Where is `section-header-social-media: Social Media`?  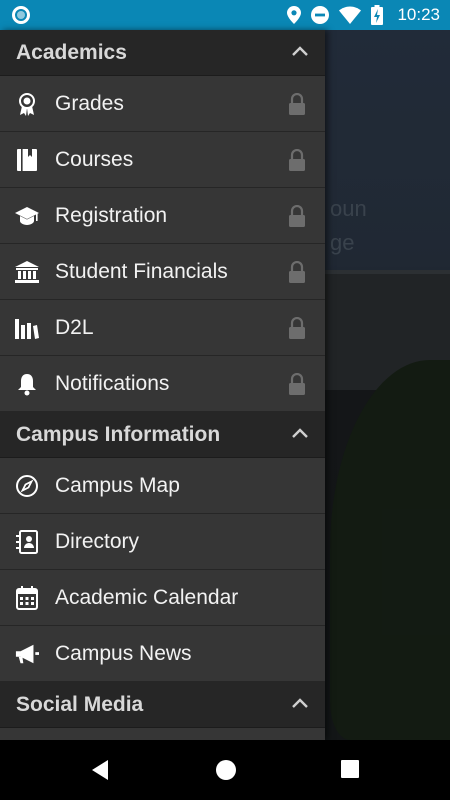 section-header-social-media: Social Media is located at coordinates (162, 705).